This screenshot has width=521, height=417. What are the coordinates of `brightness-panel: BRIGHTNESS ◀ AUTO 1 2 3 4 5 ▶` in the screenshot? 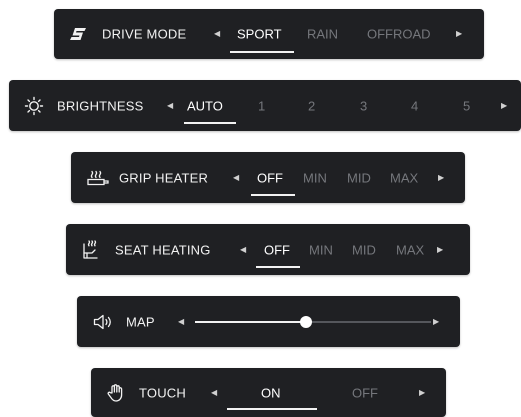 It's located at (265, 105).